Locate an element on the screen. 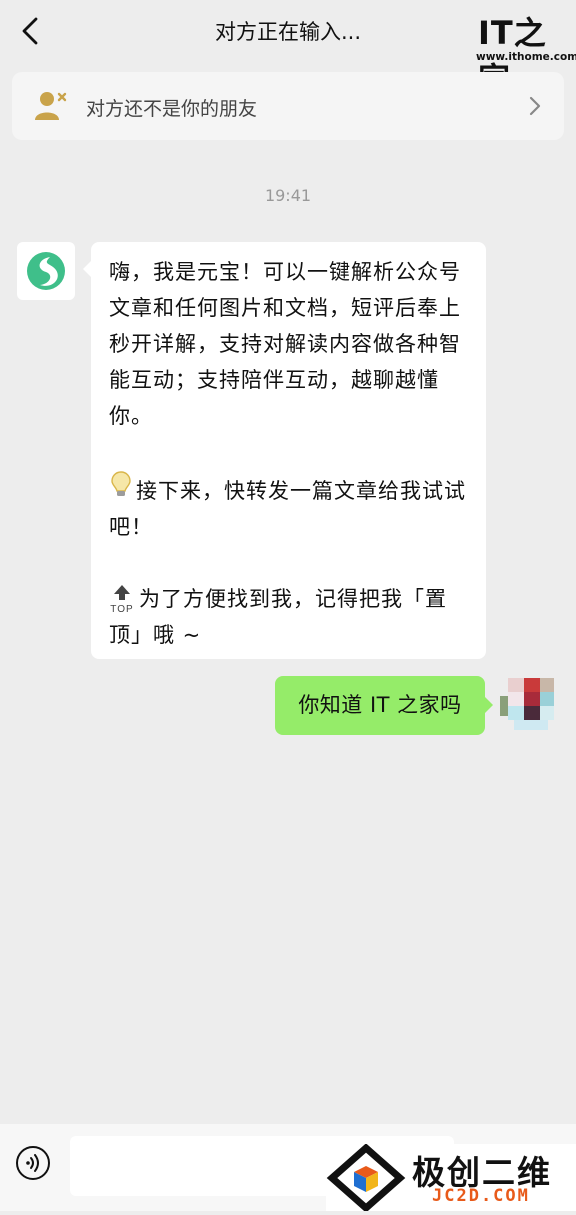  chat-header: 对方正在输入... IT之家 www.ithome.com is located at coordinates (288, 49).